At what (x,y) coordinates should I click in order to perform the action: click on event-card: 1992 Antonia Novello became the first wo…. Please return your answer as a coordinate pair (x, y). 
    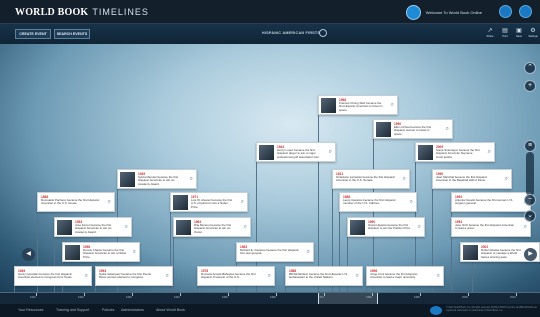
    Looking at the image, I should click on (491, 202).